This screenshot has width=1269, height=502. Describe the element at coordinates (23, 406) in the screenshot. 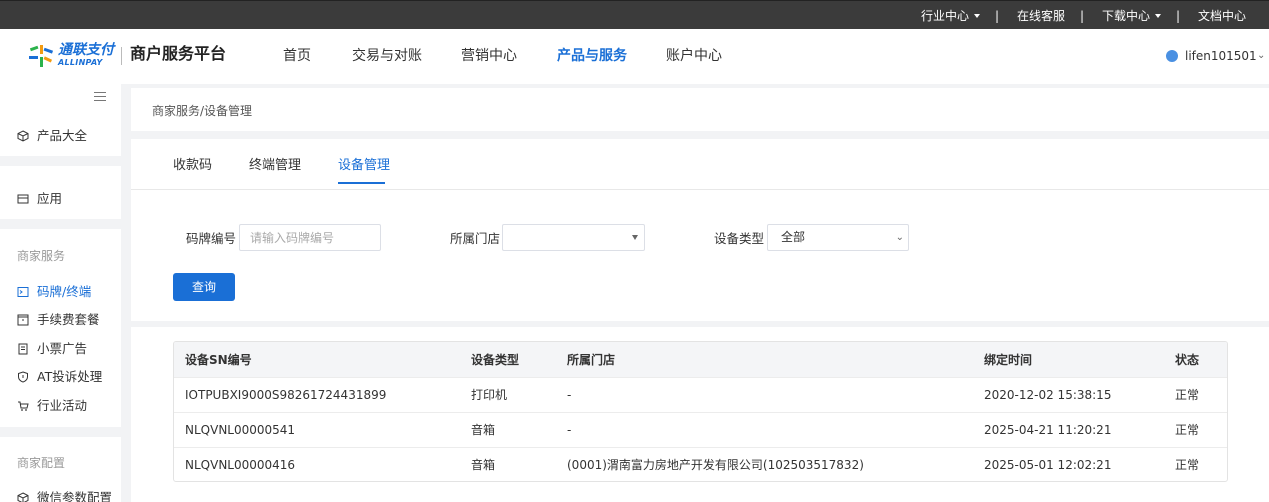

I see `cart-icon` at that location.